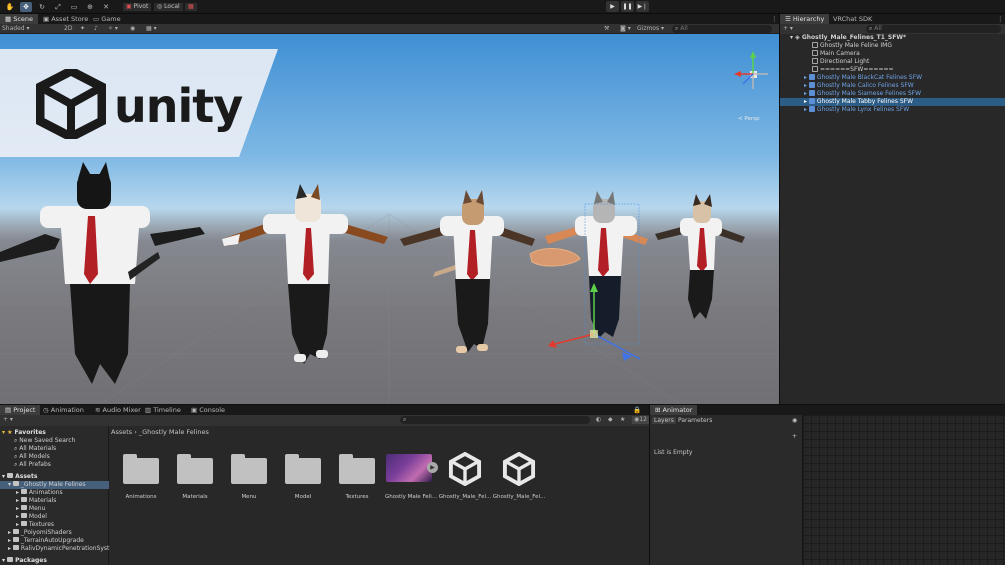 Image resolution: width=1005 pixels, height=565 pixels. Describe the element at coordinates (865, 101) in the screenshot. I see `hierarchy-item-label: Ghostly Male Tabby Felines SFW` at that location.